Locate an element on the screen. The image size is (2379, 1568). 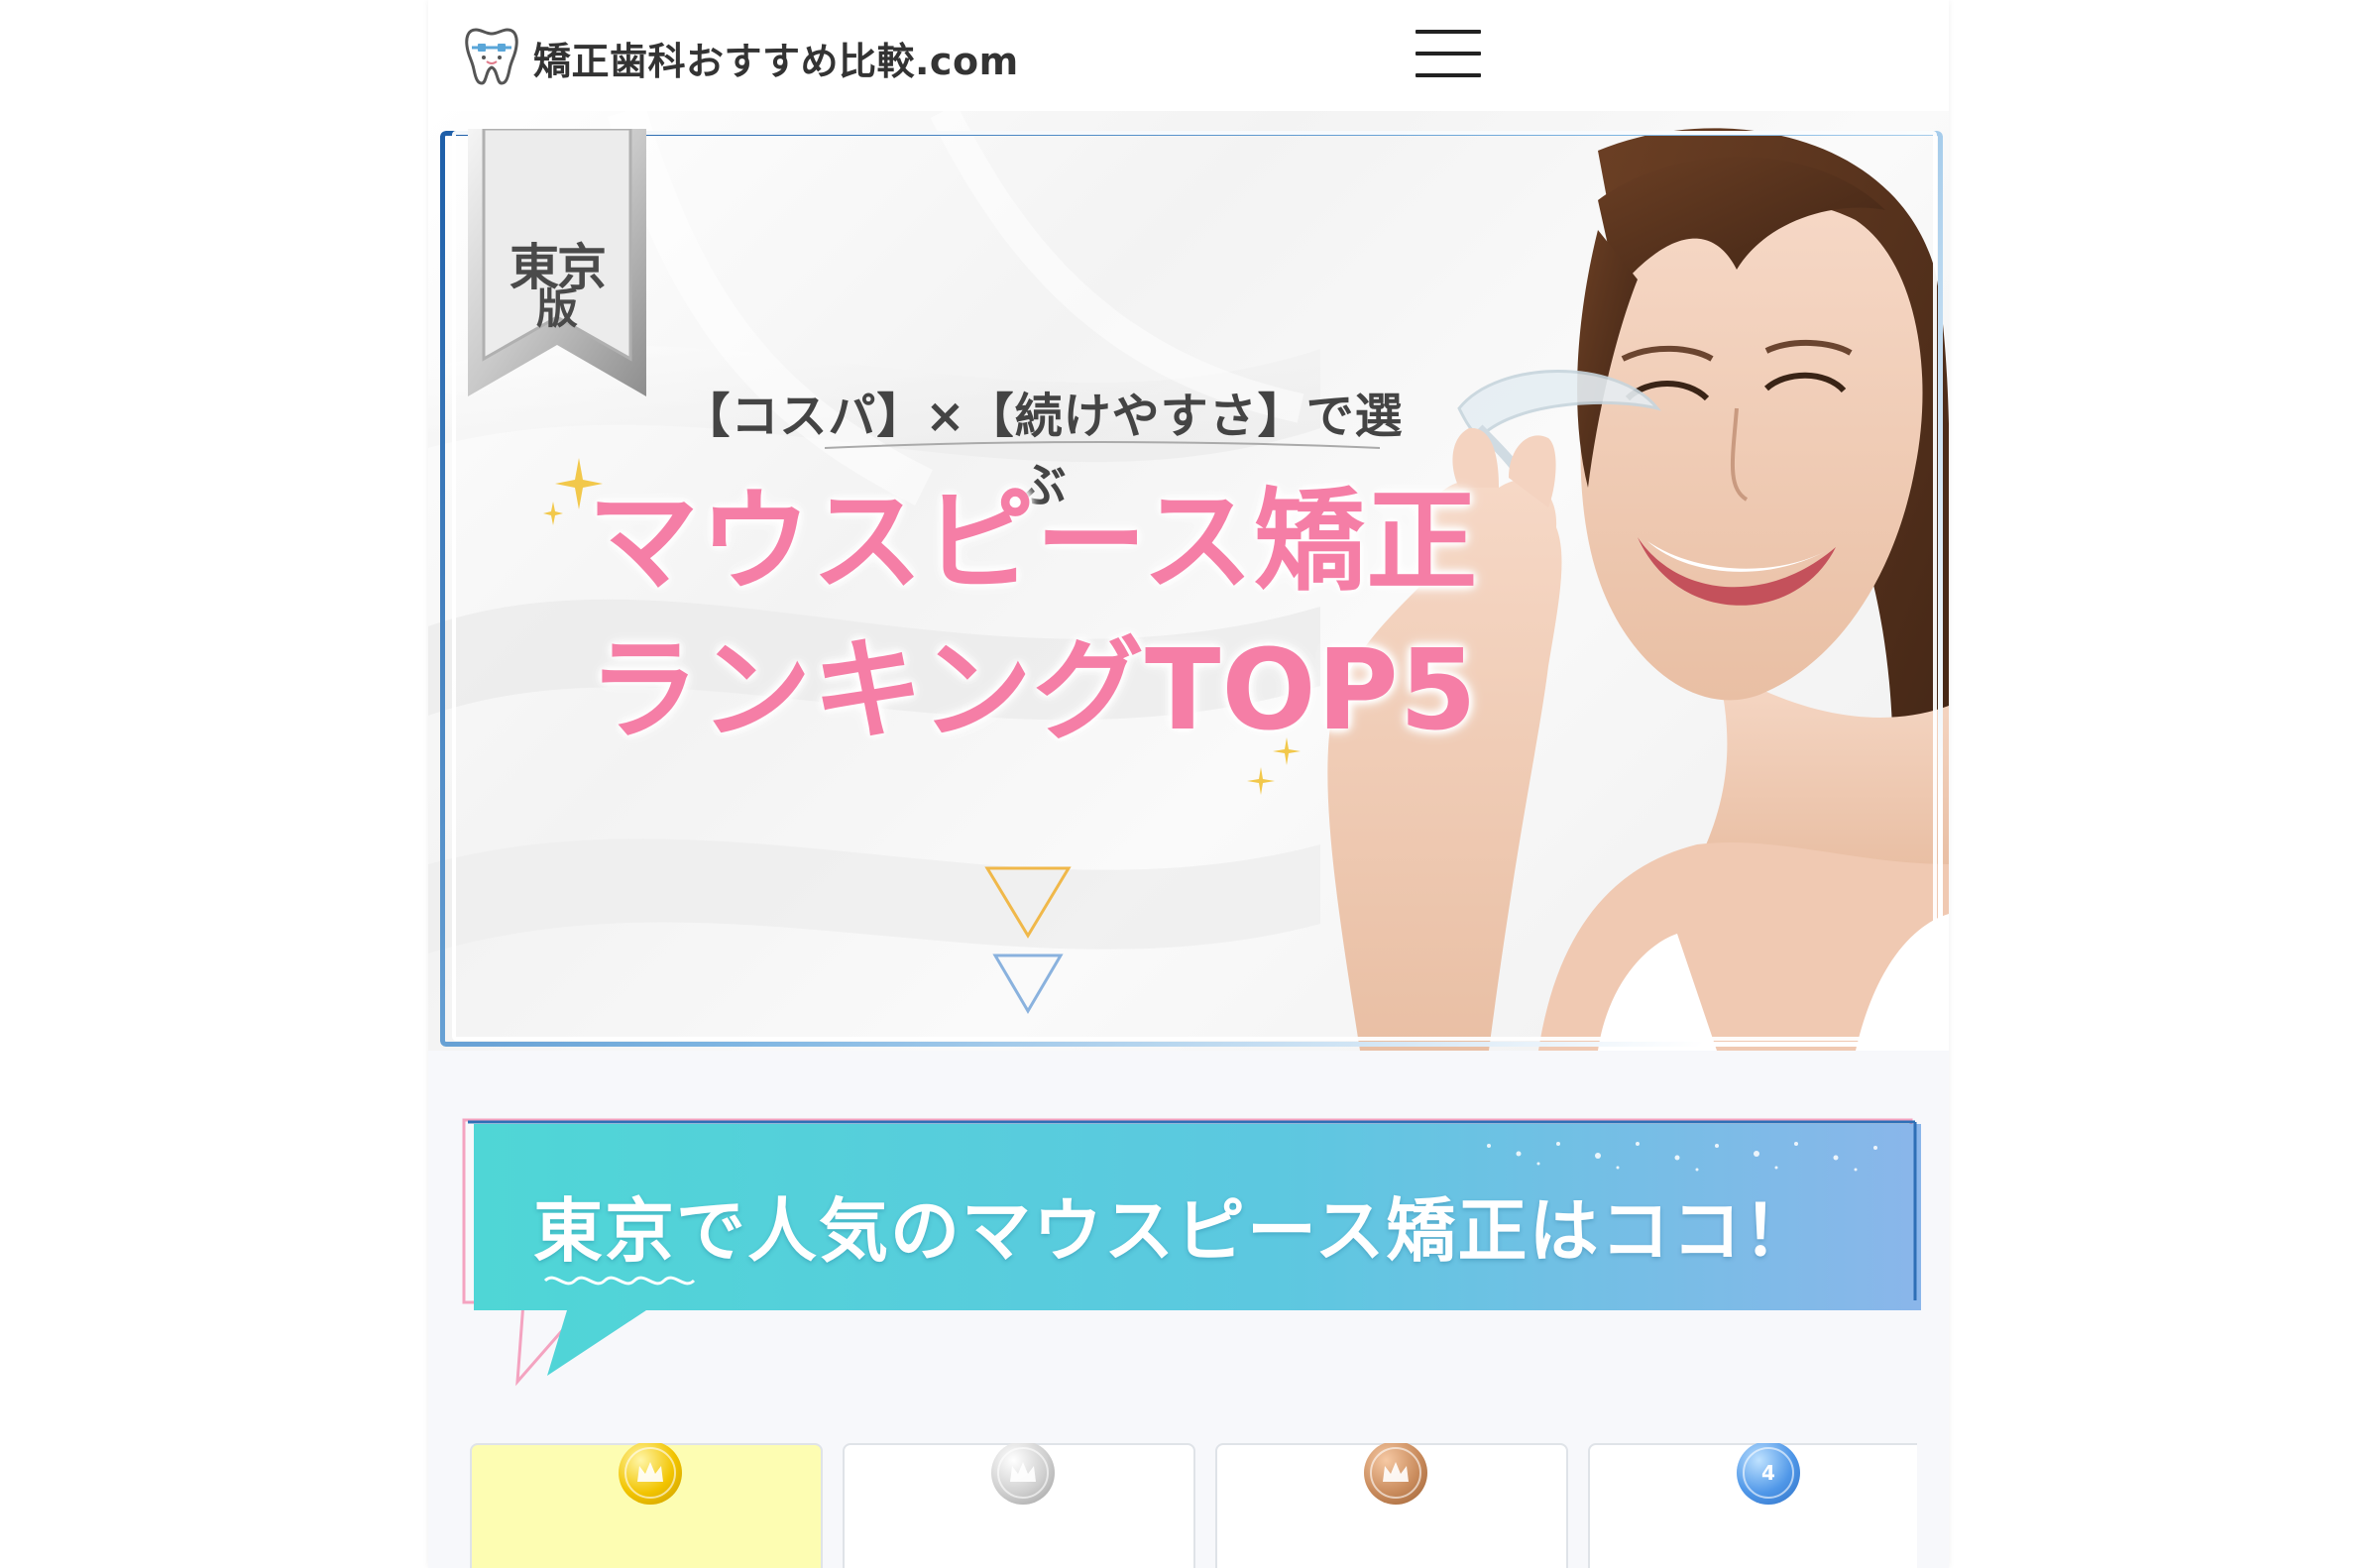
subtitle-underline is located at coordinates (1102, 445).